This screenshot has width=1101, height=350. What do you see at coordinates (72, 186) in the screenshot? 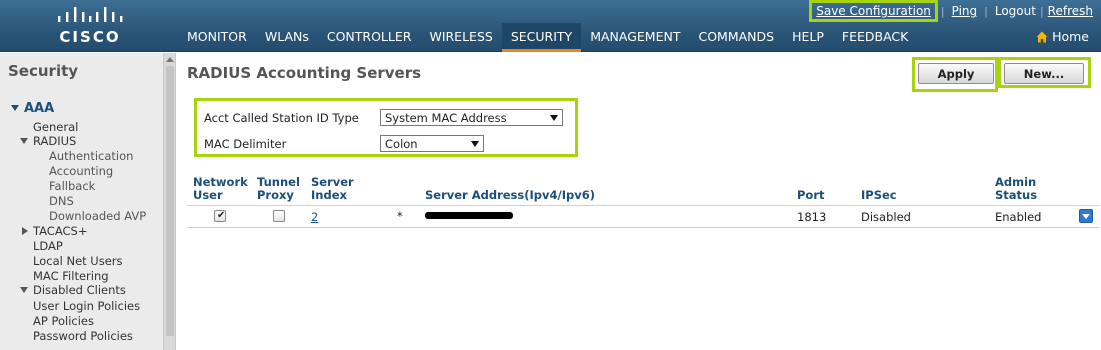
I see `sidebar-item-fallback: Fallback` at bounding box center [72, 186].